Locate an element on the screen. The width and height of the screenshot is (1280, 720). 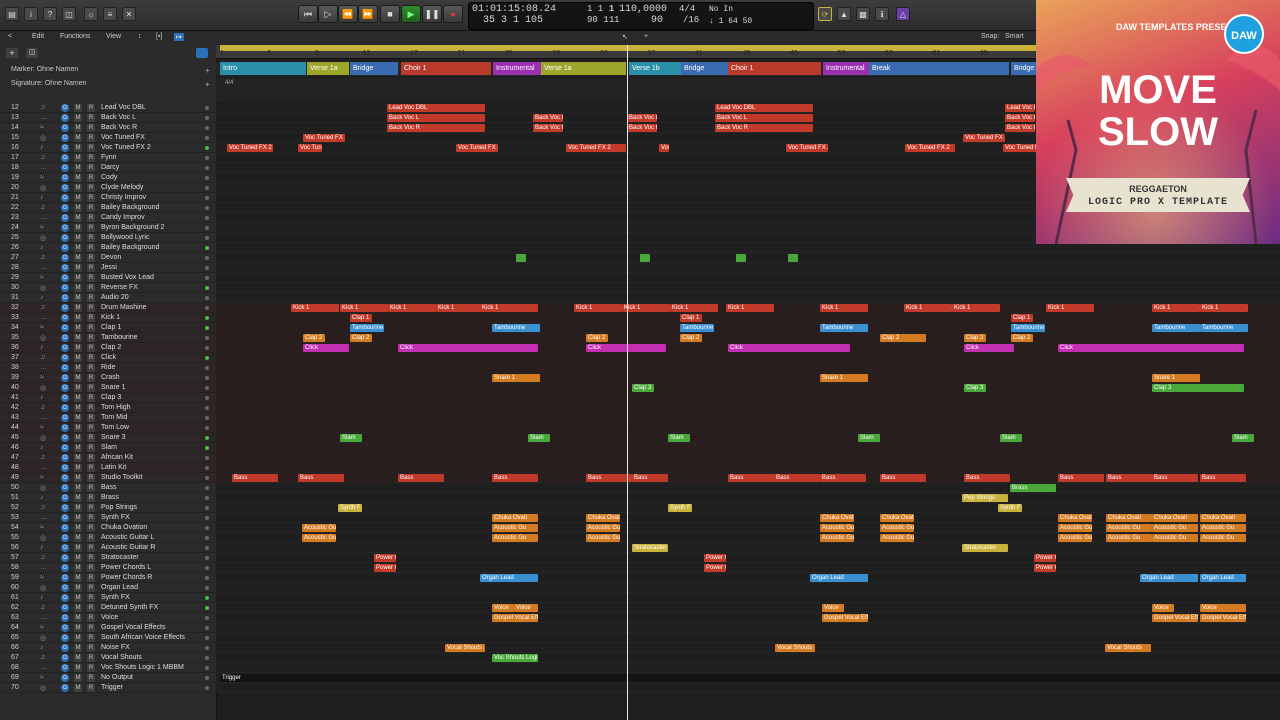
track-name: Brass is located at coordinates (110, 497).